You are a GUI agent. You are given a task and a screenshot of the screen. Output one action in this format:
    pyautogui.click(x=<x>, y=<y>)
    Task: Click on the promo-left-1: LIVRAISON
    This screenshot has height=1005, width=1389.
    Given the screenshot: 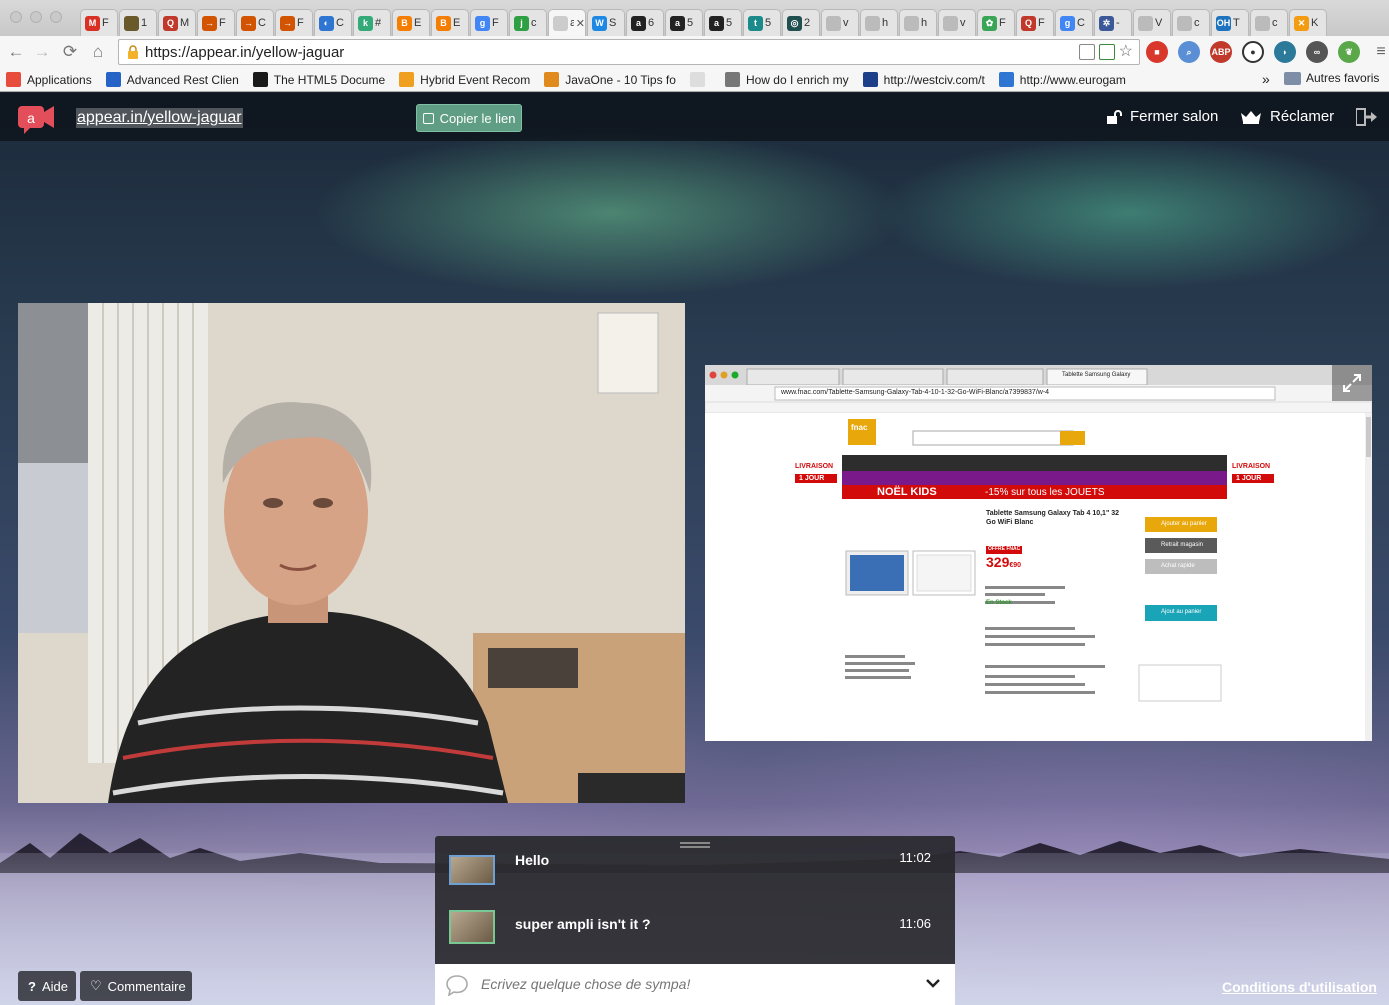 What is the action you would take?
    pyautogui.click(x=814, y=466)
    